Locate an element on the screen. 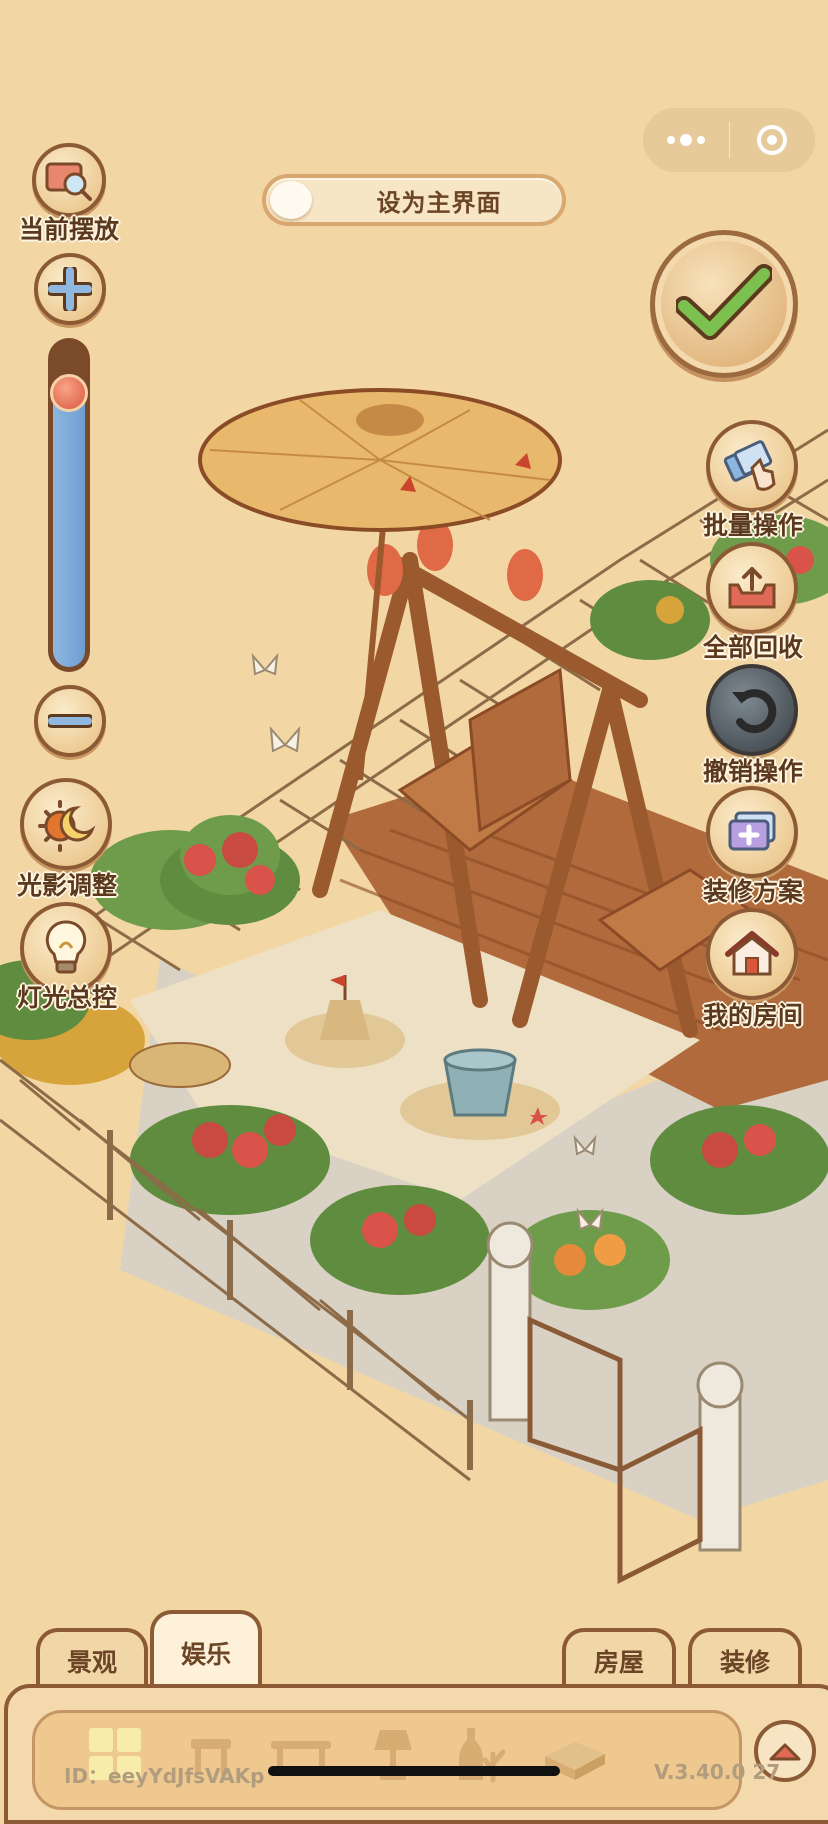 Image resolution: width=828 pixels, height=1824 pixels. set-main-screen-toggle: 设为主界面 is located at coordinates (414, 200).